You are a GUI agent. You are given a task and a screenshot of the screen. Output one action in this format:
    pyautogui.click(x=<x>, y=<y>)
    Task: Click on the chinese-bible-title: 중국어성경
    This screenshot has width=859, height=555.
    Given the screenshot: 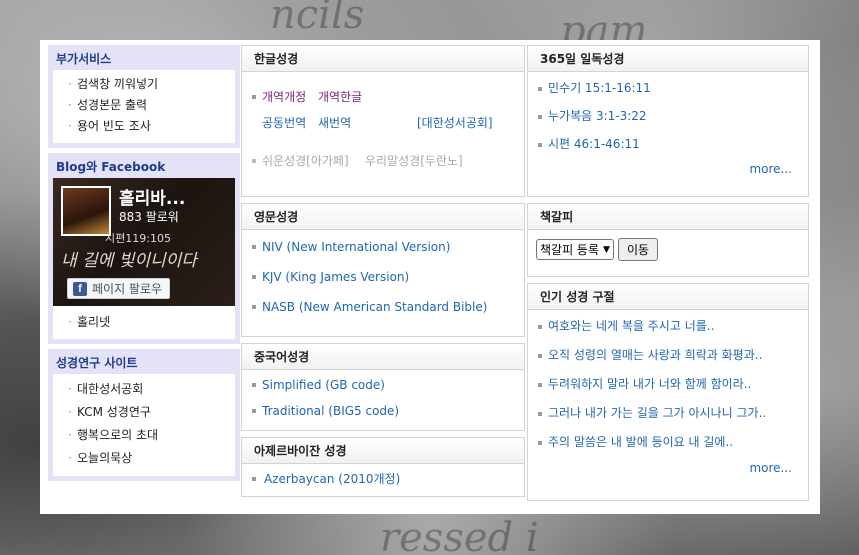 What is the action you would take?
    pyautogui.click(x=383, y=357)
    